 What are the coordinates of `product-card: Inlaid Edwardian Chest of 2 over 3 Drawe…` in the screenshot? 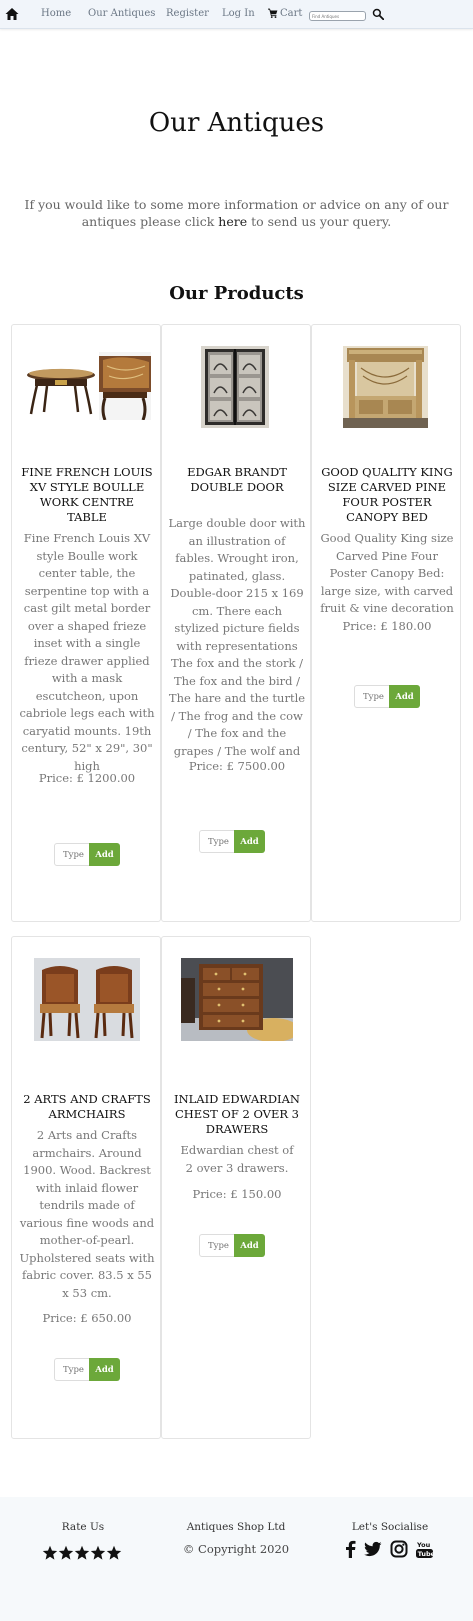 It's located at (236, 1187).